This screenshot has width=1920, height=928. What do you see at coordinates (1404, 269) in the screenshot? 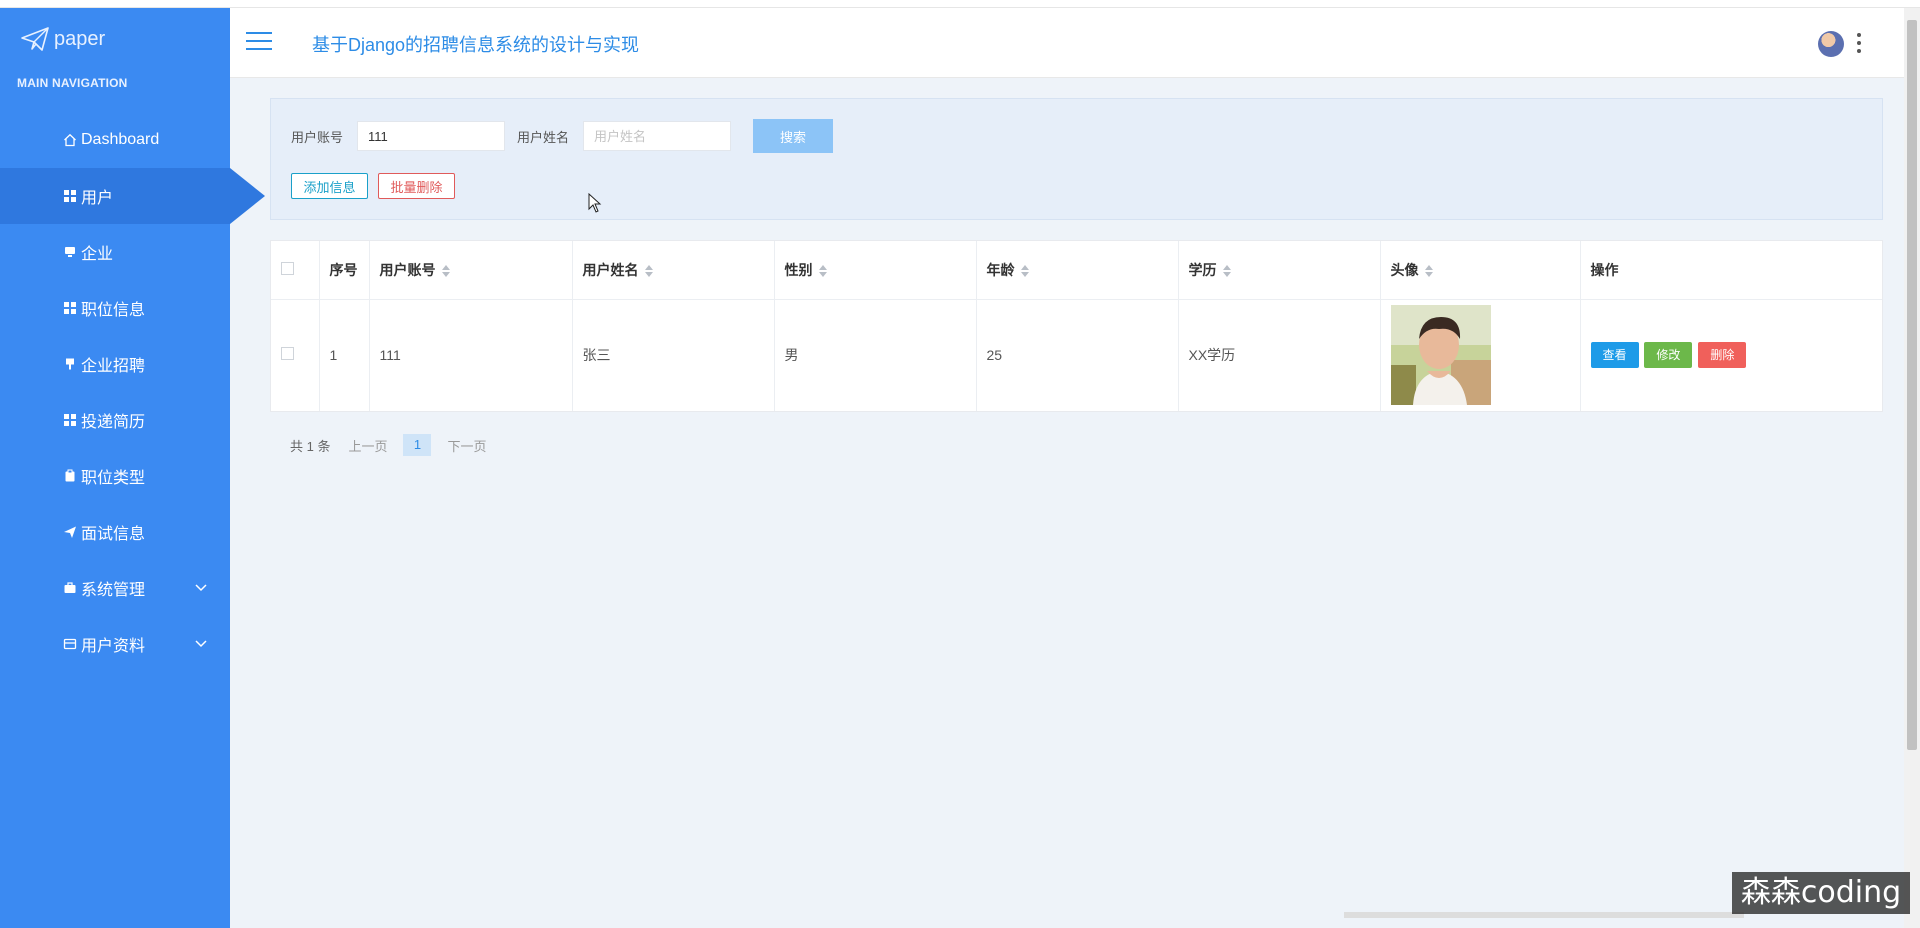
I see `column-header-label: 头像` at bounding box center [1404, 269].